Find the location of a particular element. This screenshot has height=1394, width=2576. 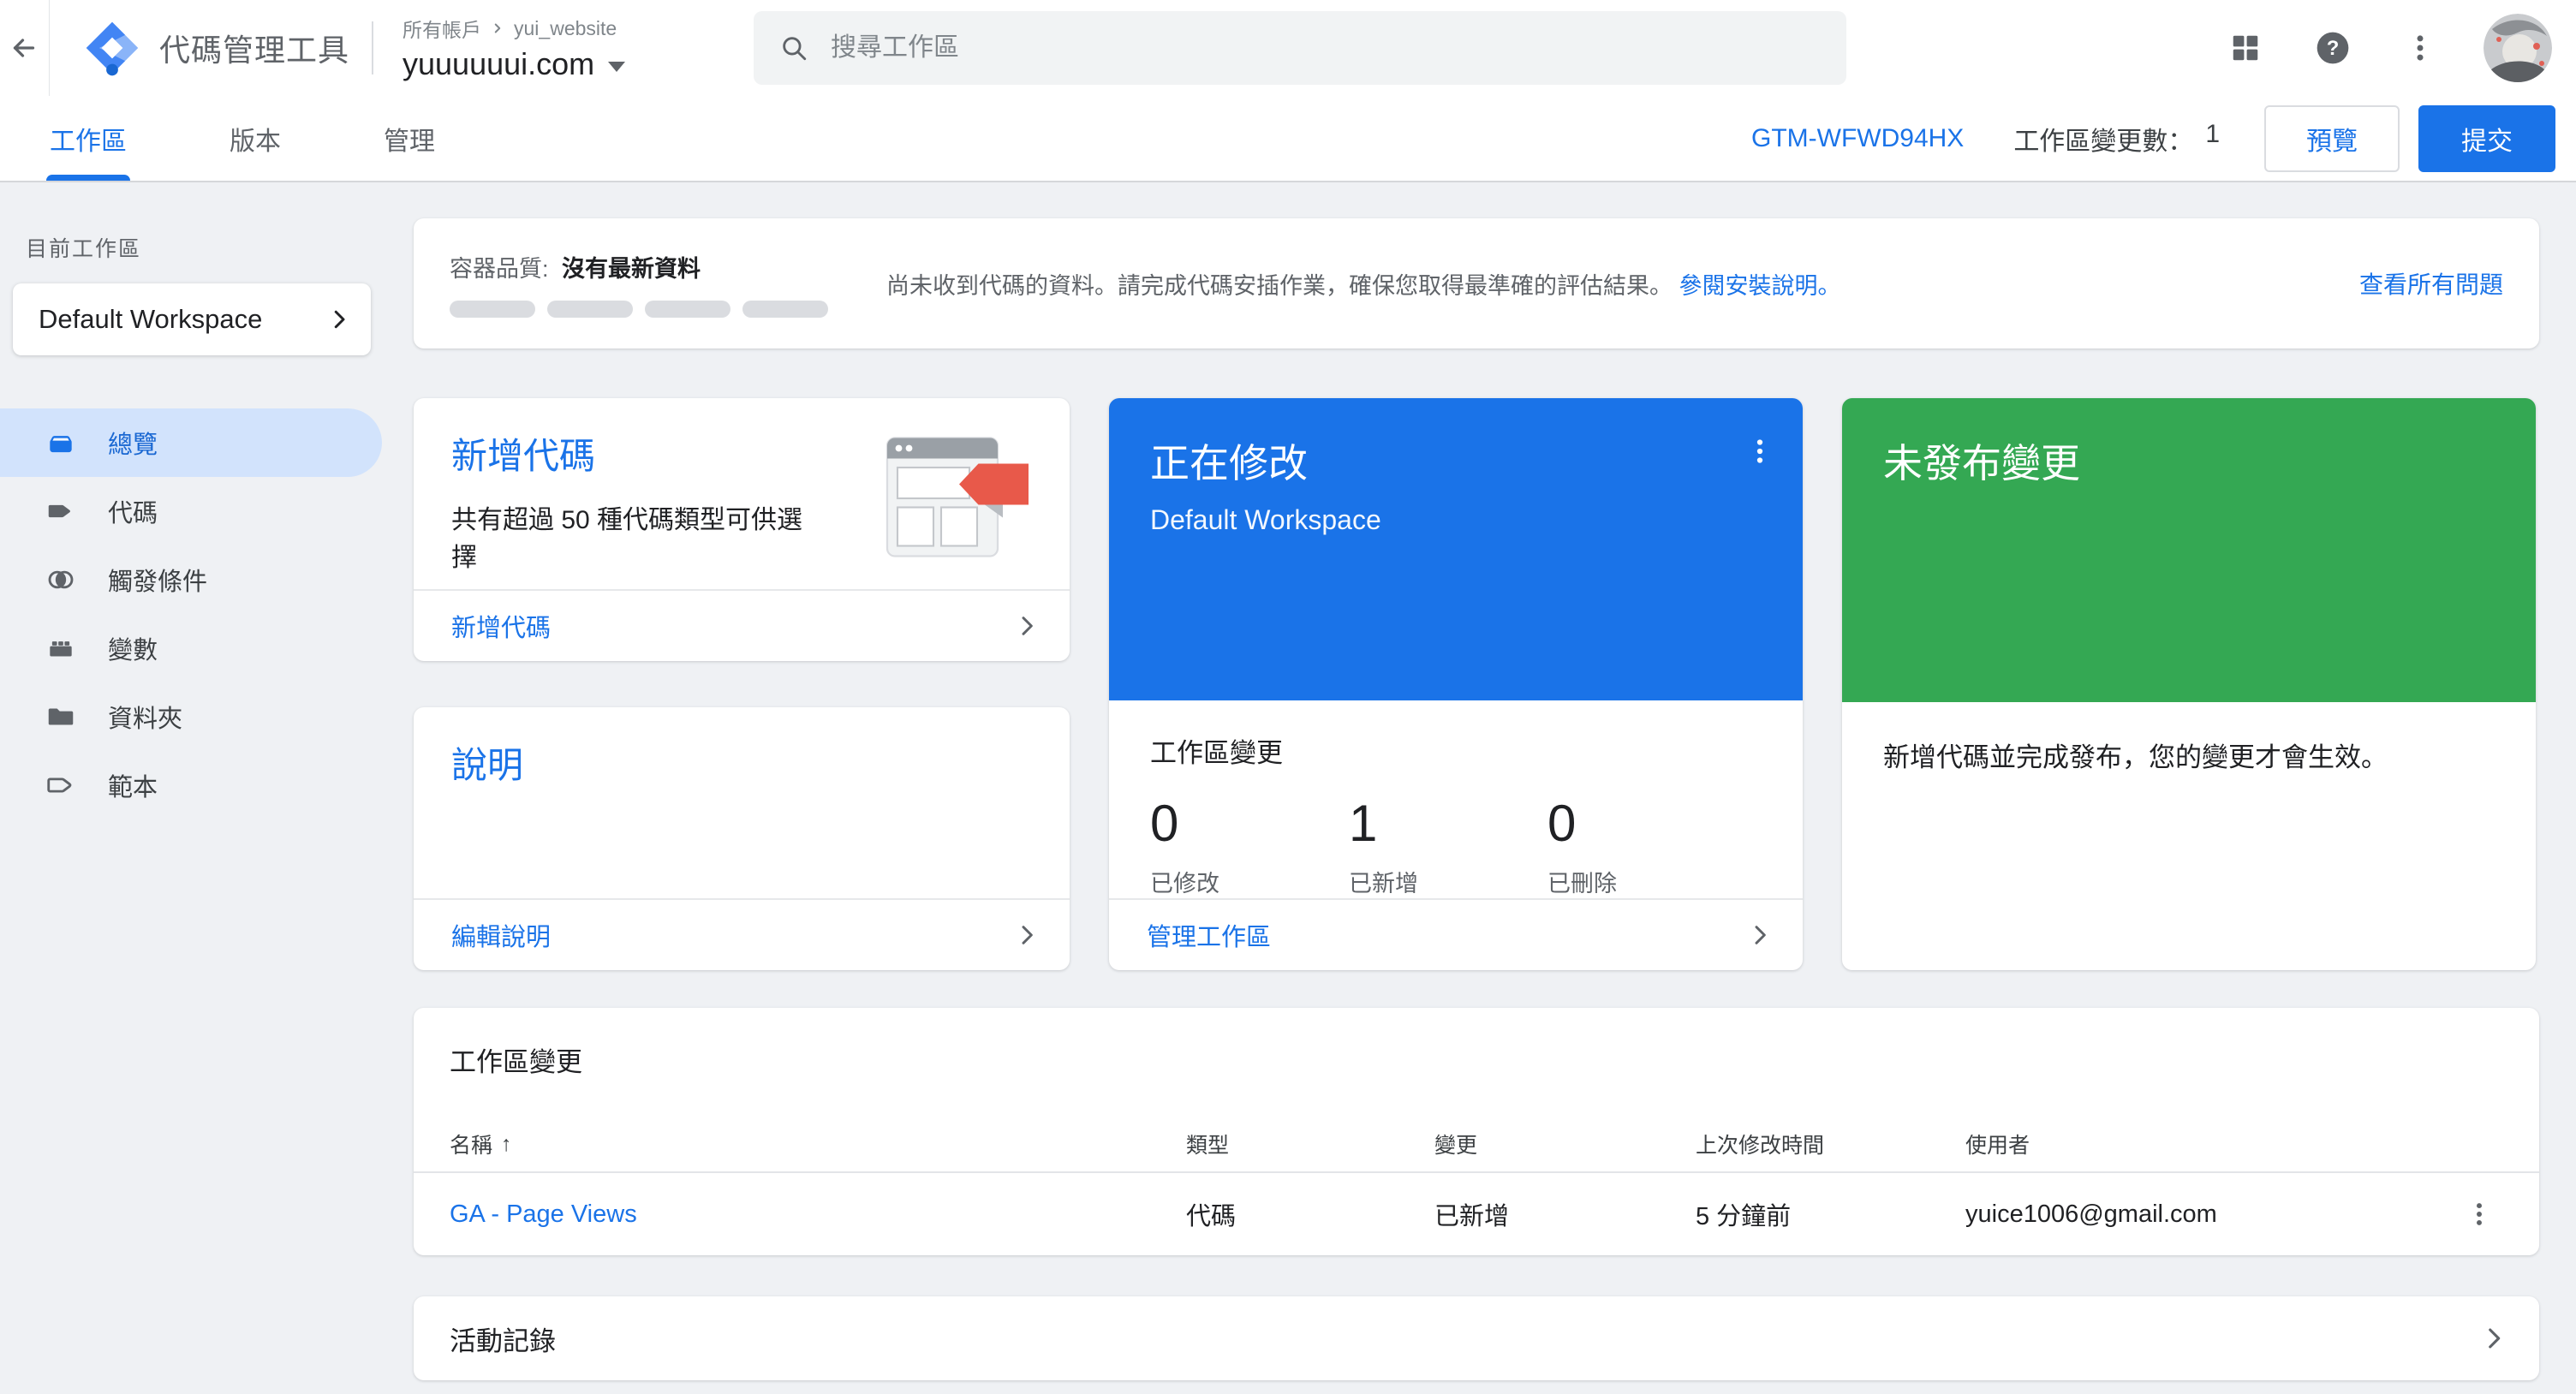

submit-button: 提交 is located at coordinates (2487, 138).